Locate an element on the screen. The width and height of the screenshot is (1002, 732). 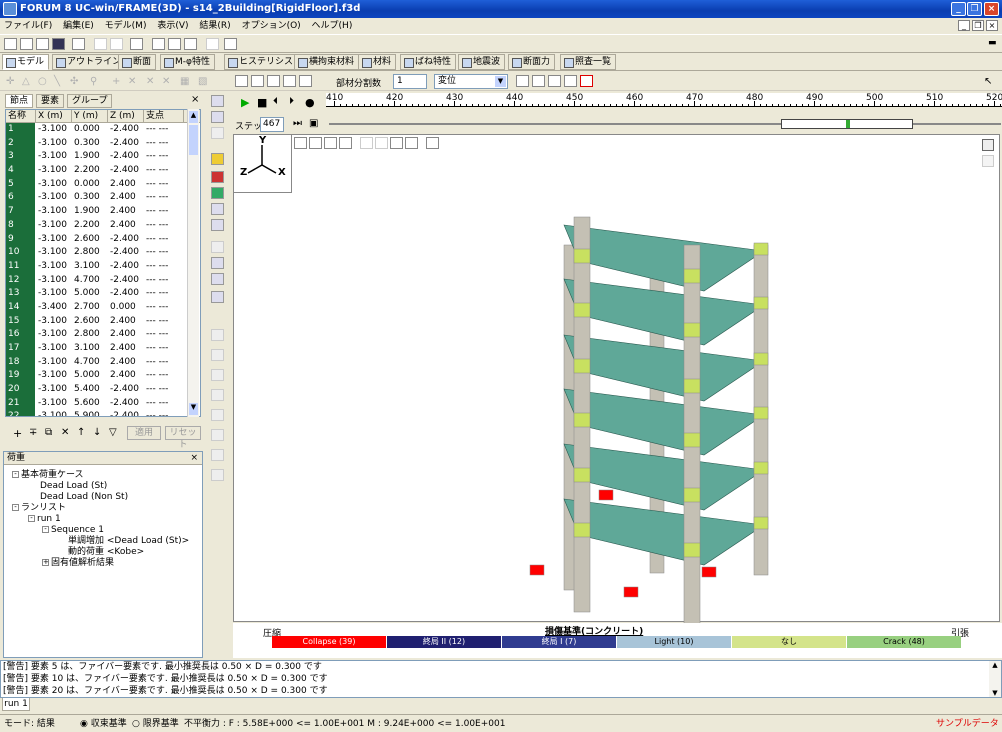
table-cell: 3 is located at coordinates (21, 157).